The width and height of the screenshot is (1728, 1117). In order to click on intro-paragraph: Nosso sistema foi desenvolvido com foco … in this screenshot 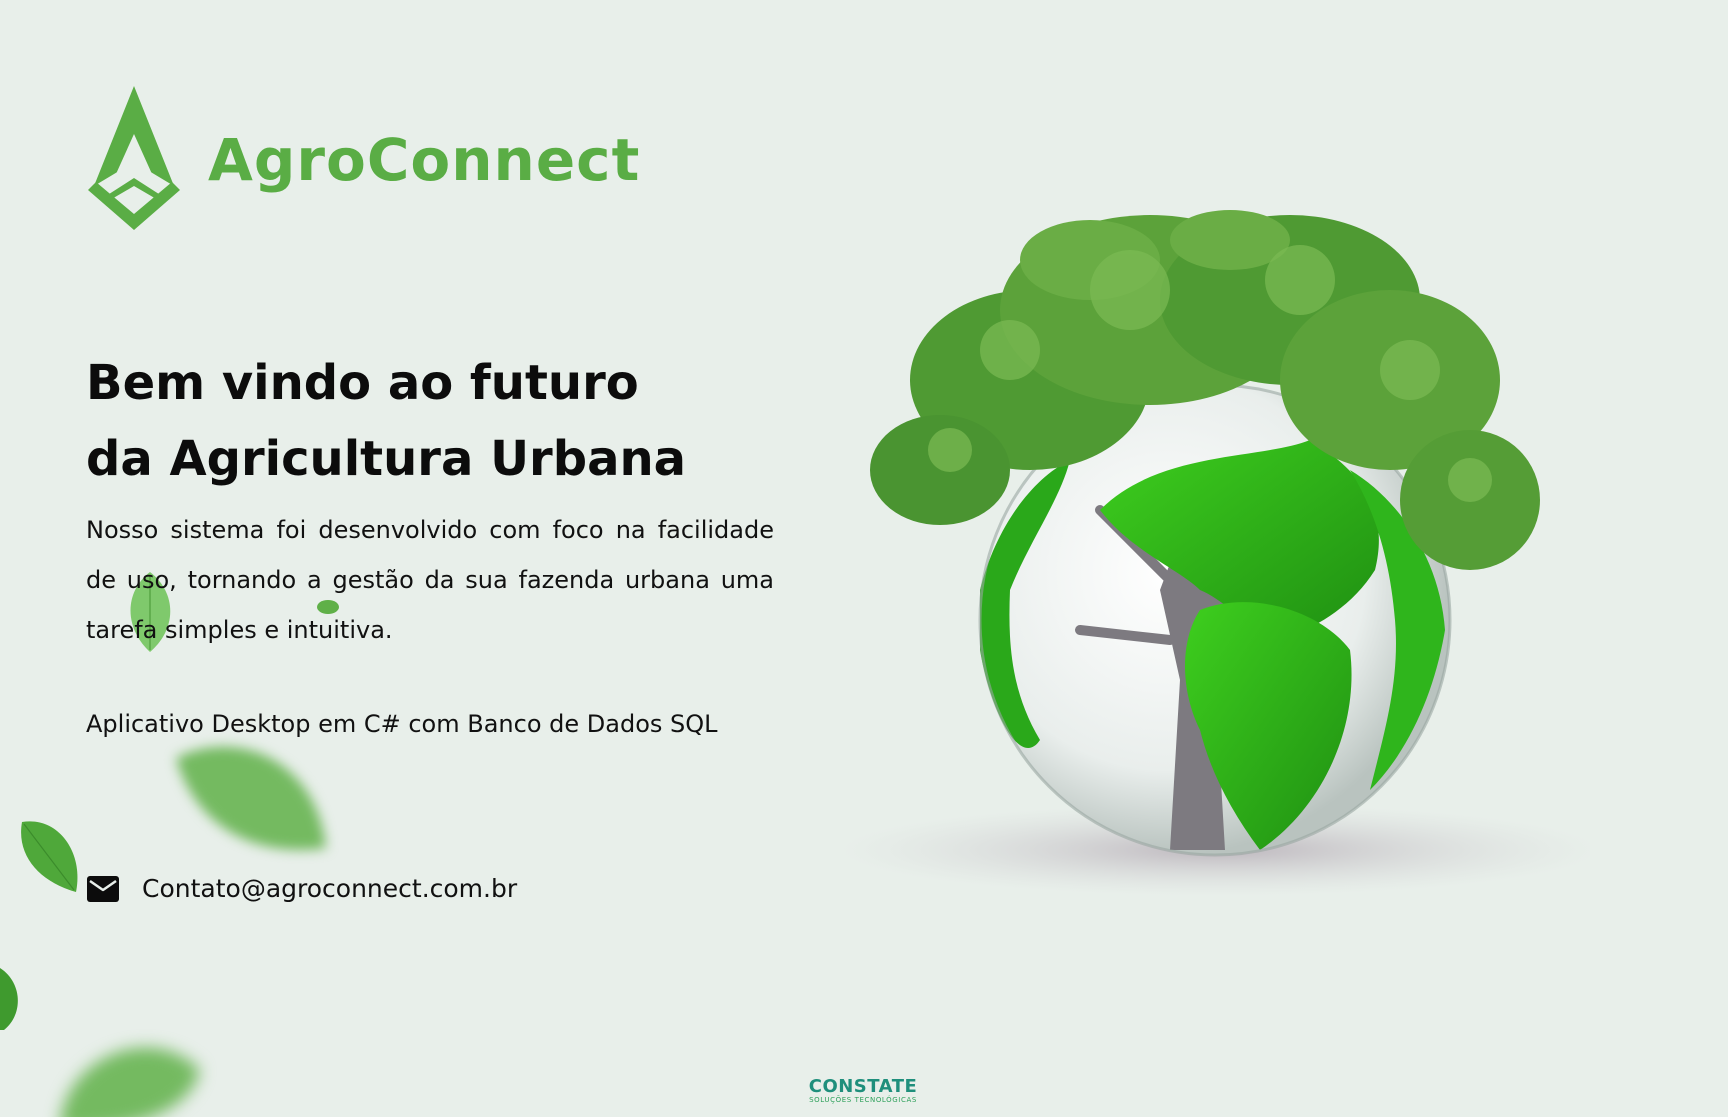, I will do `click(430, 580)`.